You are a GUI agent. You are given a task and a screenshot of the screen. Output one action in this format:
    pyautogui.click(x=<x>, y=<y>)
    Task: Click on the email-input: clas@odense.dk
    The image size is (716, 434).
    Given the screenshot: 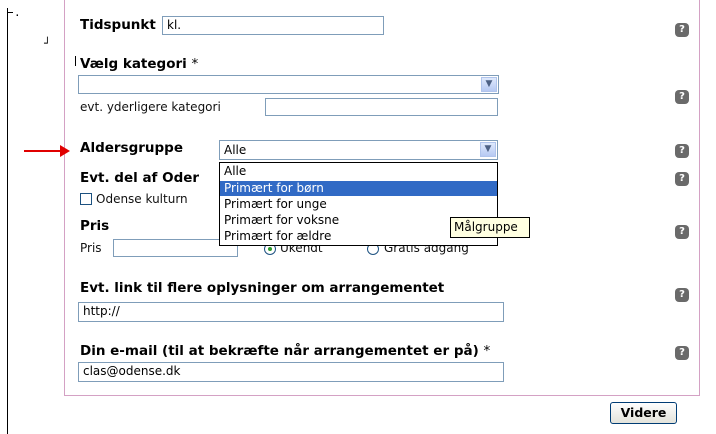 What is the action you would take?
    pyautogui.click(x=291, y=372)
    